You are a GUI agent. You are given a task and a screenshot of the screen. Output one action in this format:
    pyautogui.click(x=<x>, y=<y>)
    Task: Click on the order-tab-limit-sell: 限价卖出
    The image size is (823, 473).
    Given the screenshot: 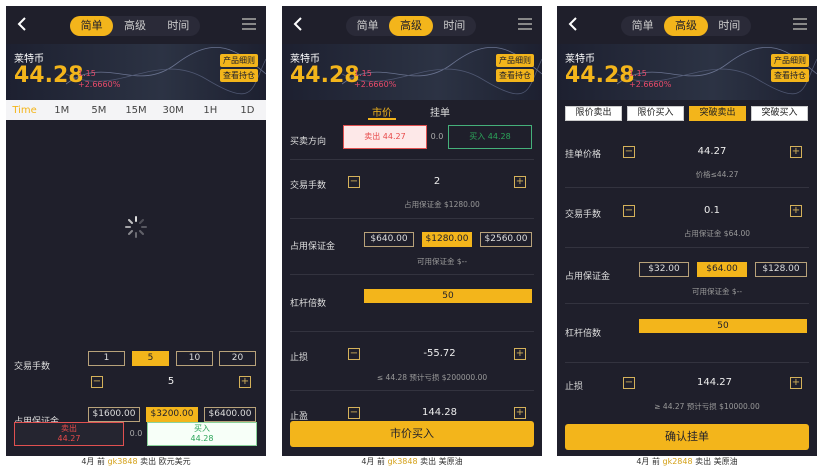 What is the action you would take?
    pyautogui.click(x=593, y=113)
    